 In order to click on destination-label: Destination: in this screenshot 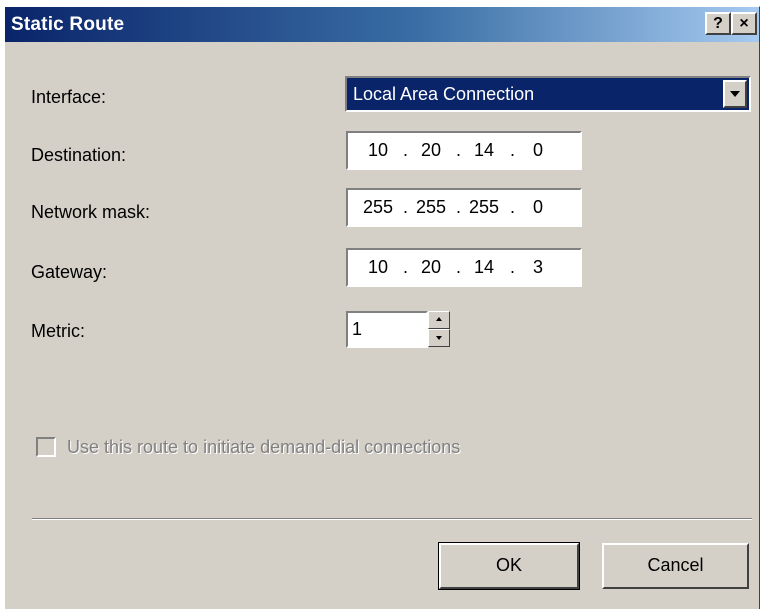, I will do `click(79, 155)`.